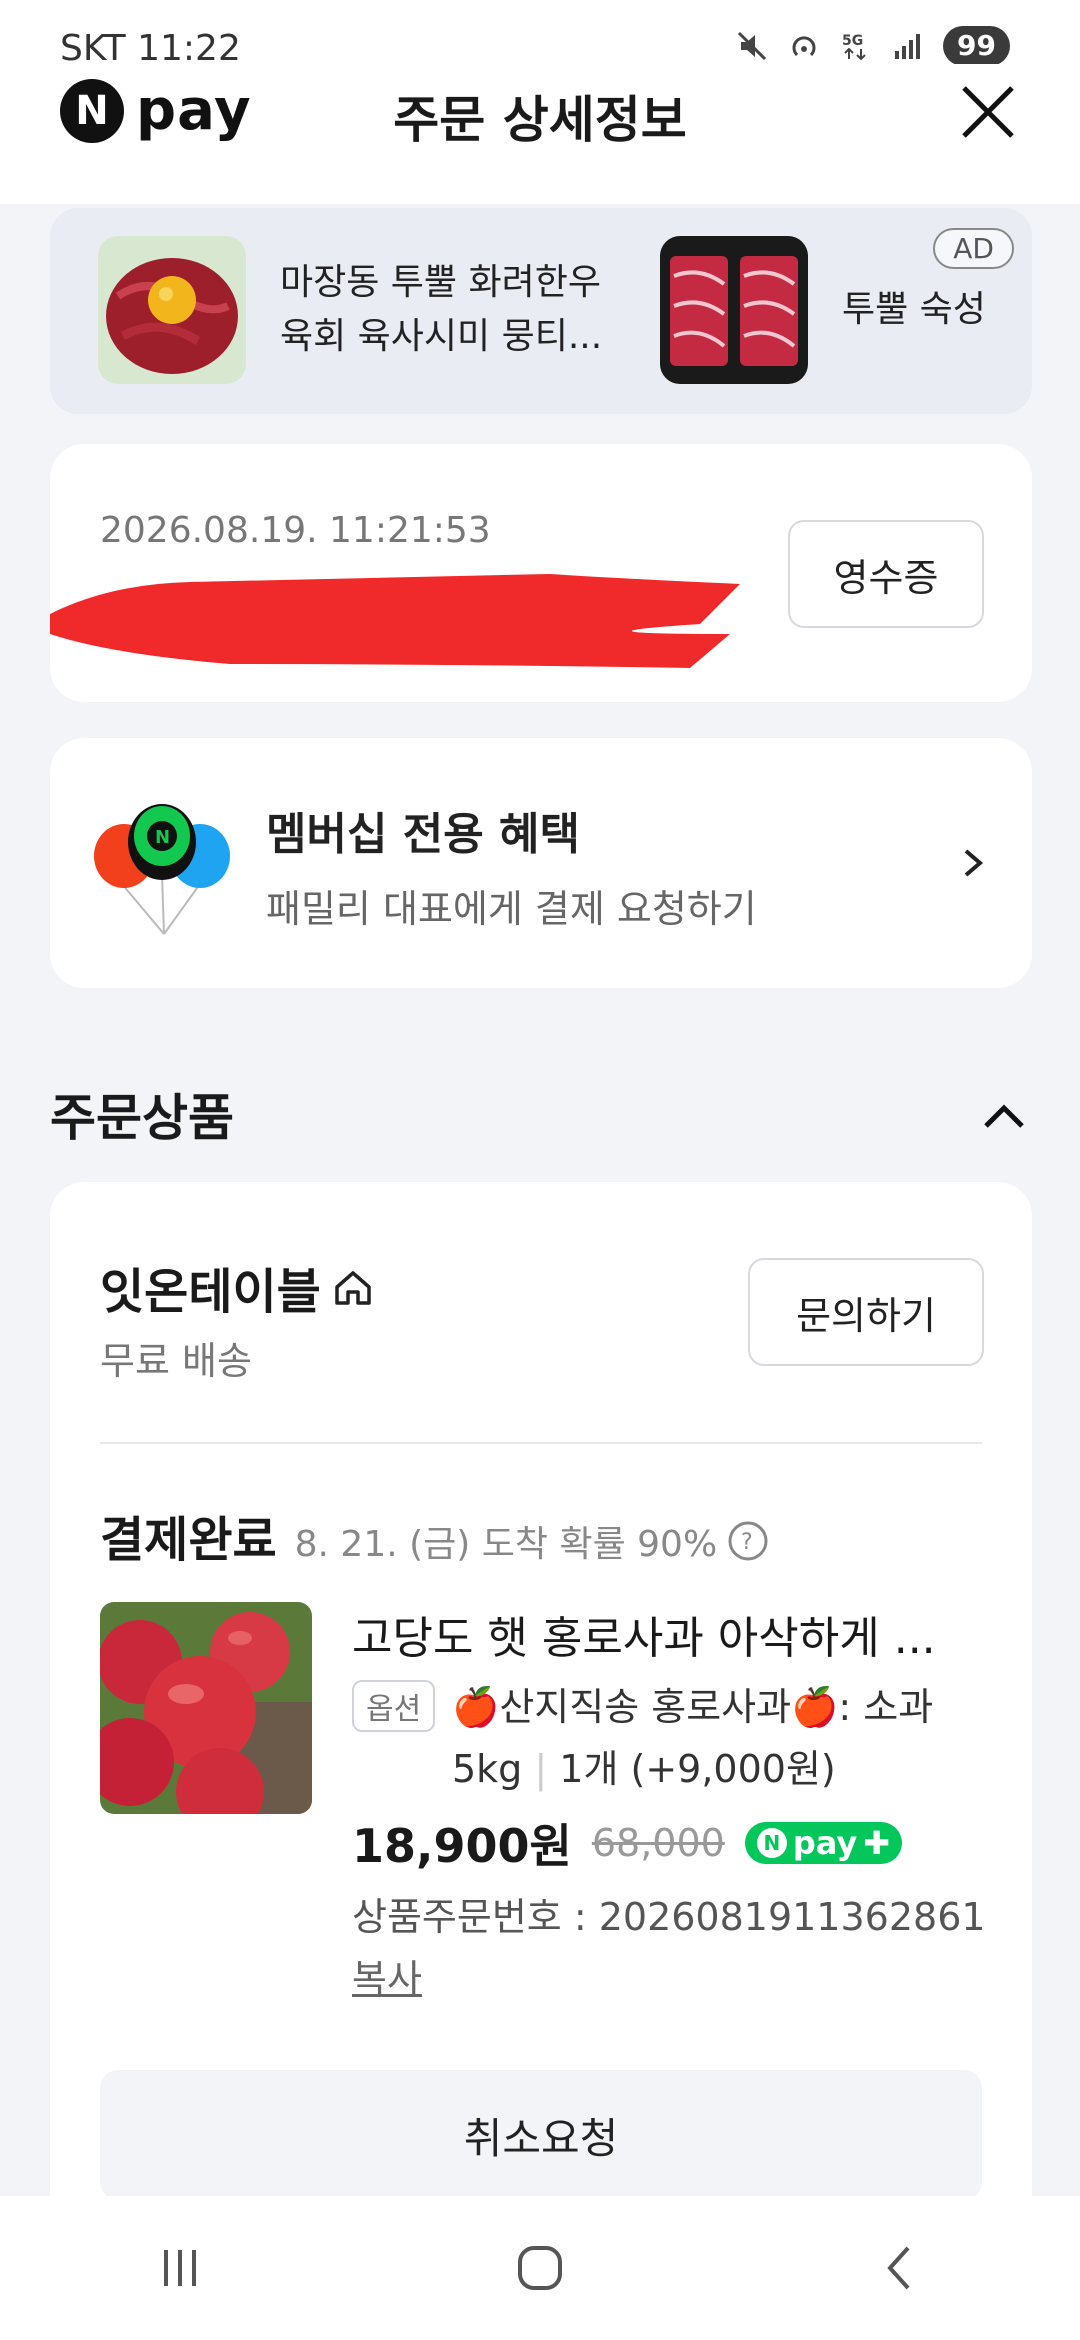 This screenshot has height=2340, width=1080. I want to click on order-datetime: 2026.08.19. 11:21:53, so click(295, 530).